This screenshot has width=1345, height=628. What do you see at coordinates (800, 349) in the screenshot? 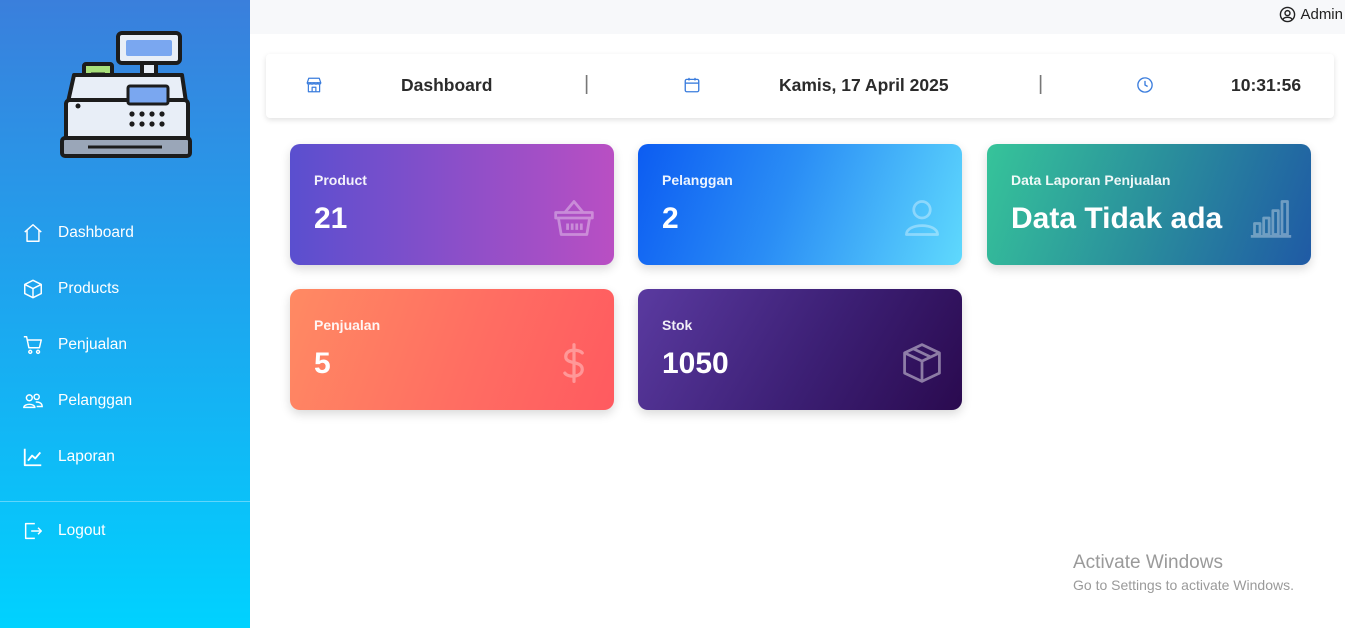
I see `card-stok: Stok 1050` at bounding box center [800, 349].